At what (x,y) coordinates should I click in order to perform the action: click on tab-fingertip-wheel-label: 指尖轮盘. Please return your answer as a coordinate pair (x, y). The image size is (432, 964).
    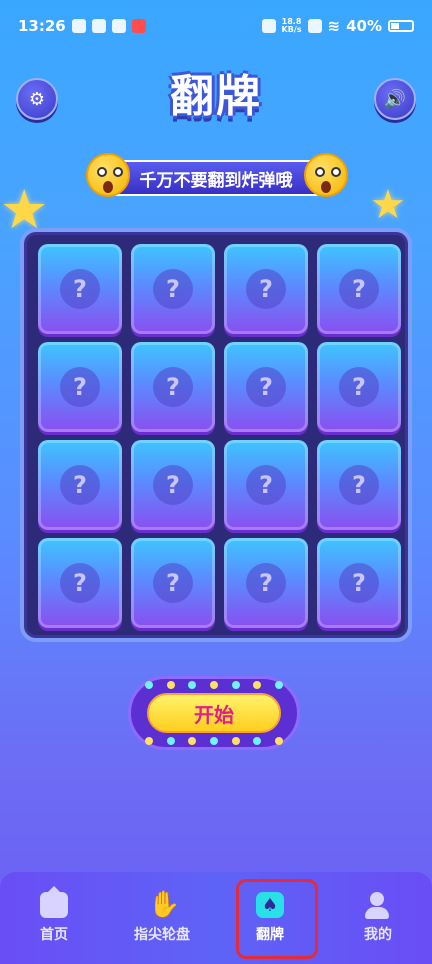
    Looking at the image, I should click on (162, 935).